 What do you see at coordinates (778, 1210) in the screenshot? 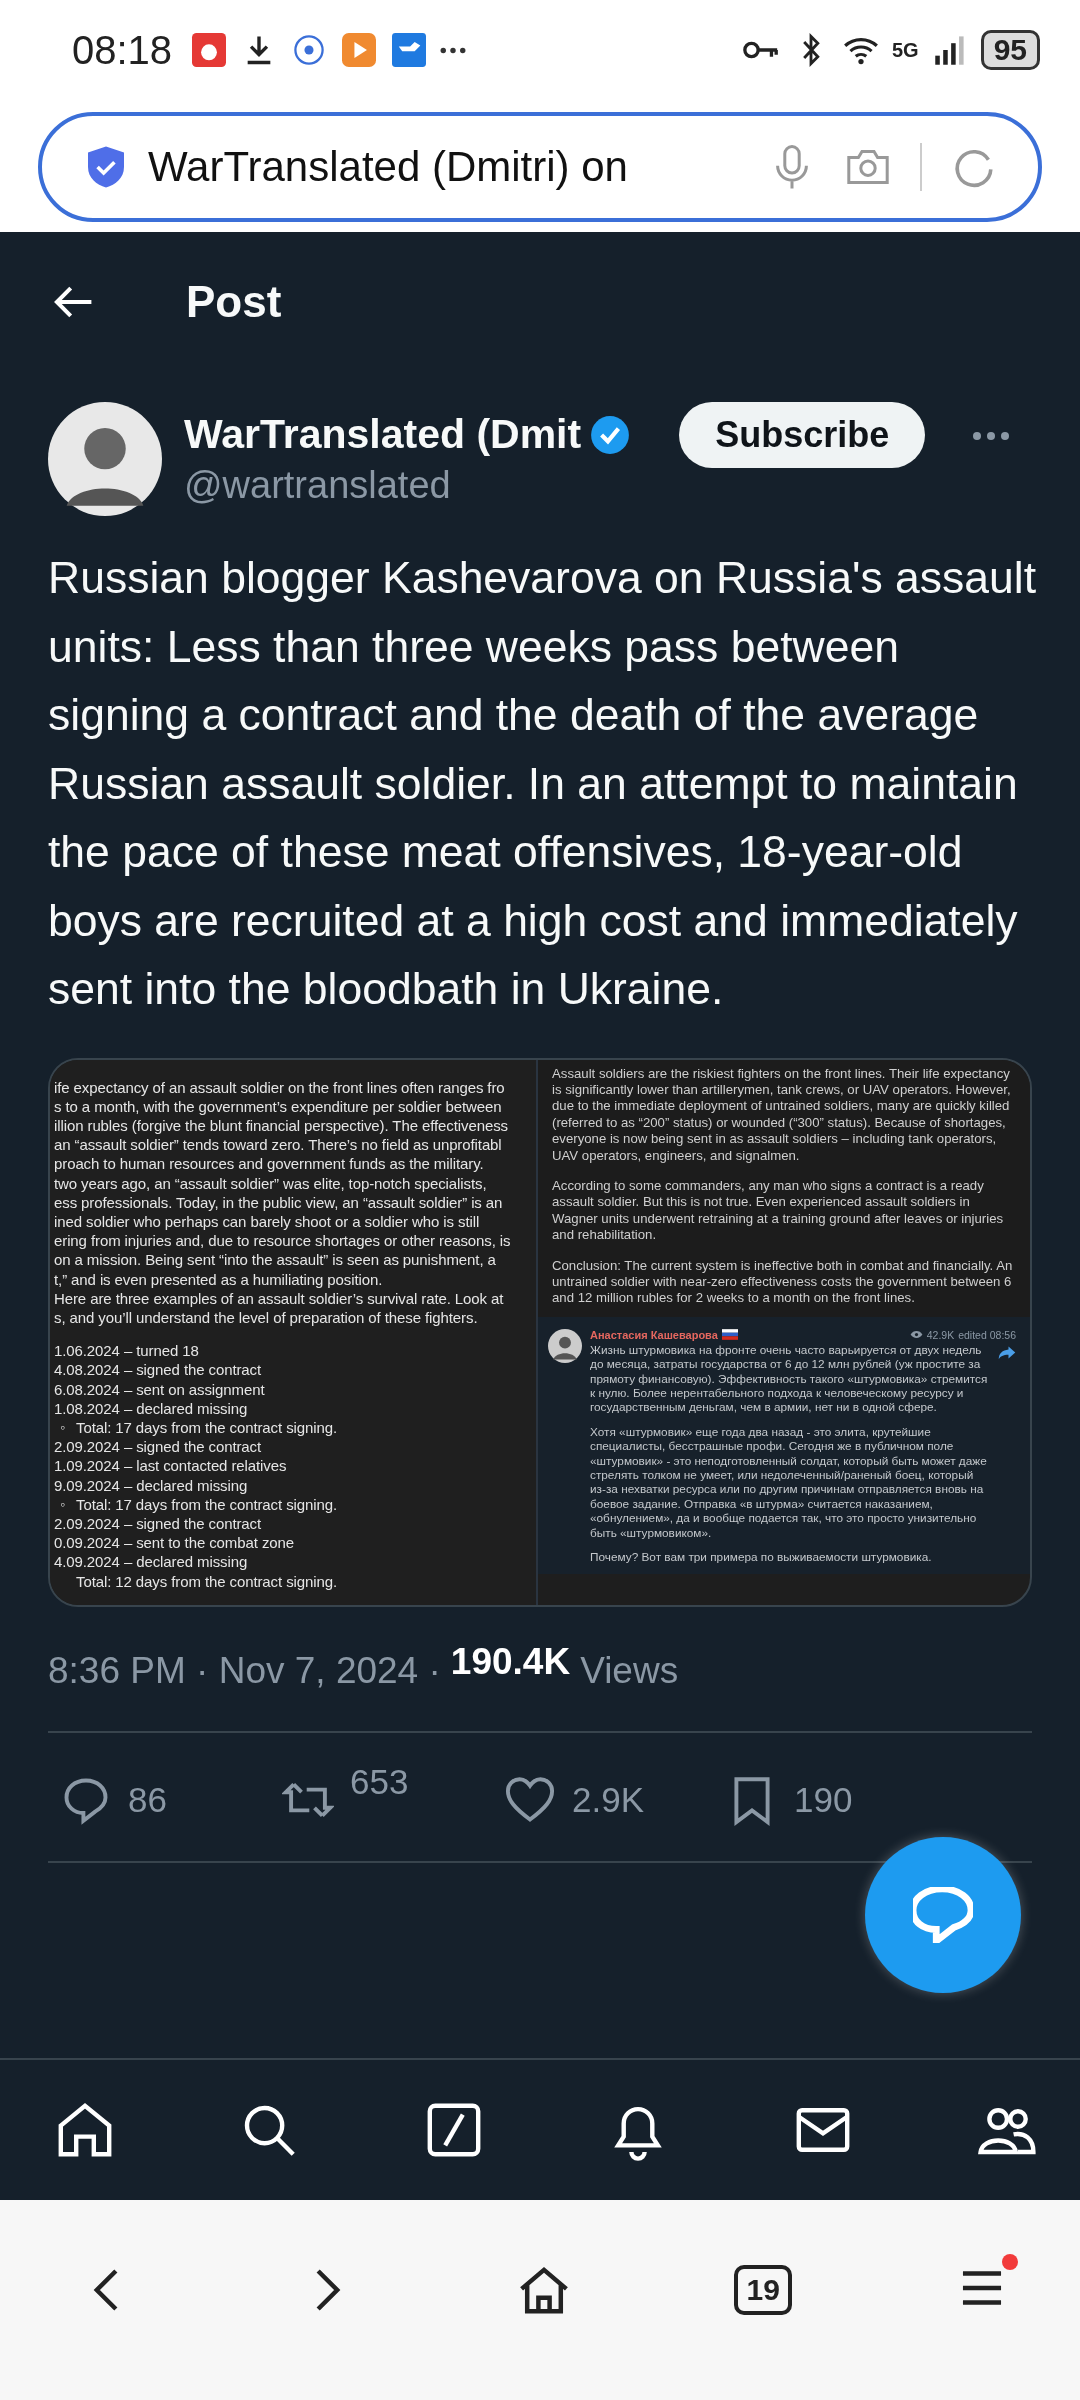
I see `screenshot-paragraph: According to some commanders, any man who signs a contract is a ready assault soldier. But this is not true. Even experienced assault soldiers in Wagner units underwent retraining at a training ground after leaves or injuries and rehabilitation.` at bounding box center [778, 1210].